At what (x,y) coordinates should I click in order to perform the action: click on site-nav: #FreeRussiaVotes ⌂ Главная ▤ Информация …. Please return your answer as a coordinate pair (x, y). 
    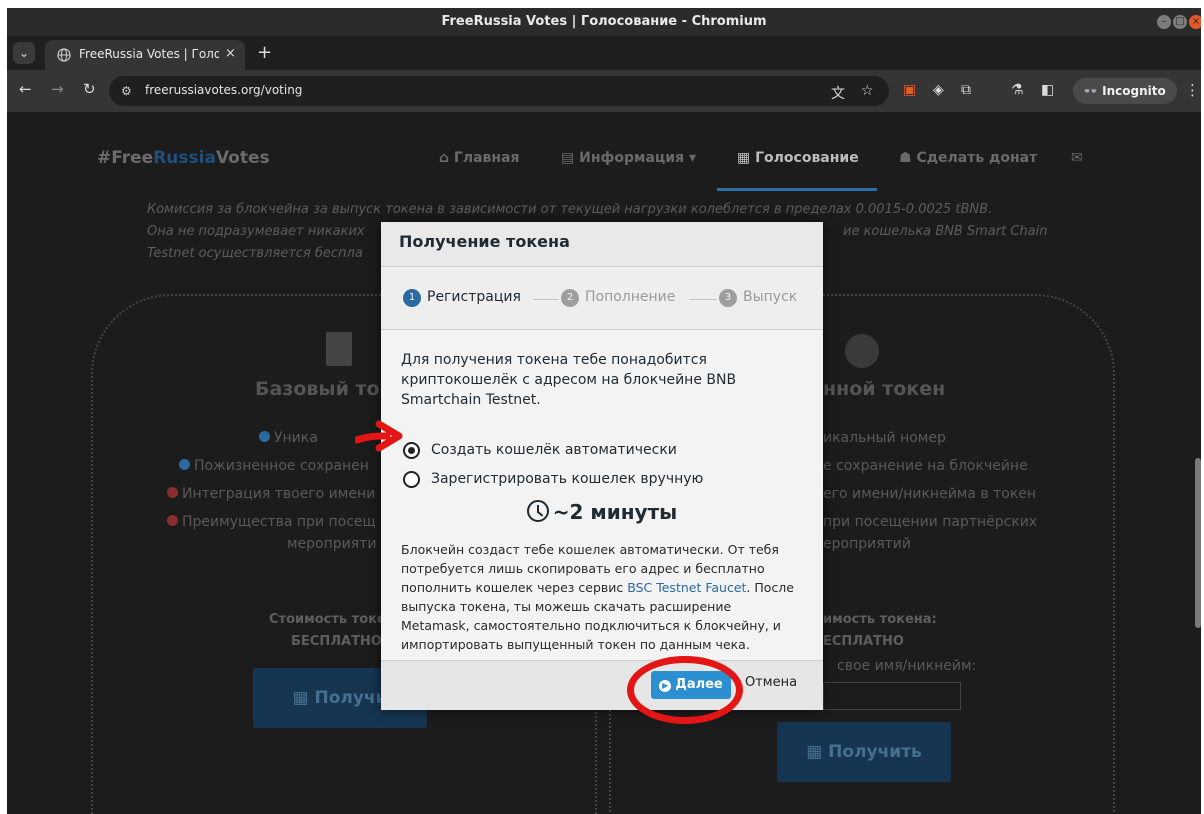
    Looking at the image, I should click on (604, 152).